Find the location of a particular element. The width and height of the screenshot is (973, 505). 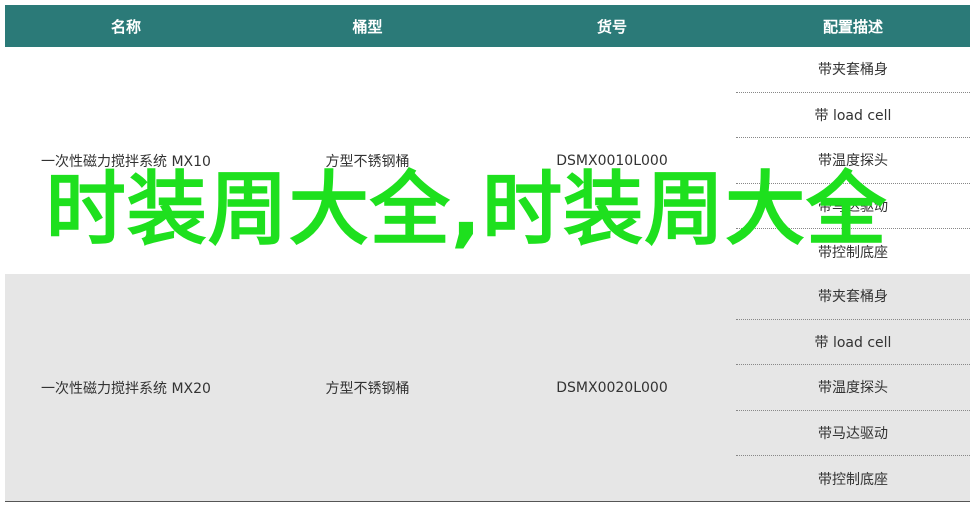

header-config: 配置描述 is located at coordinates (852, 26).